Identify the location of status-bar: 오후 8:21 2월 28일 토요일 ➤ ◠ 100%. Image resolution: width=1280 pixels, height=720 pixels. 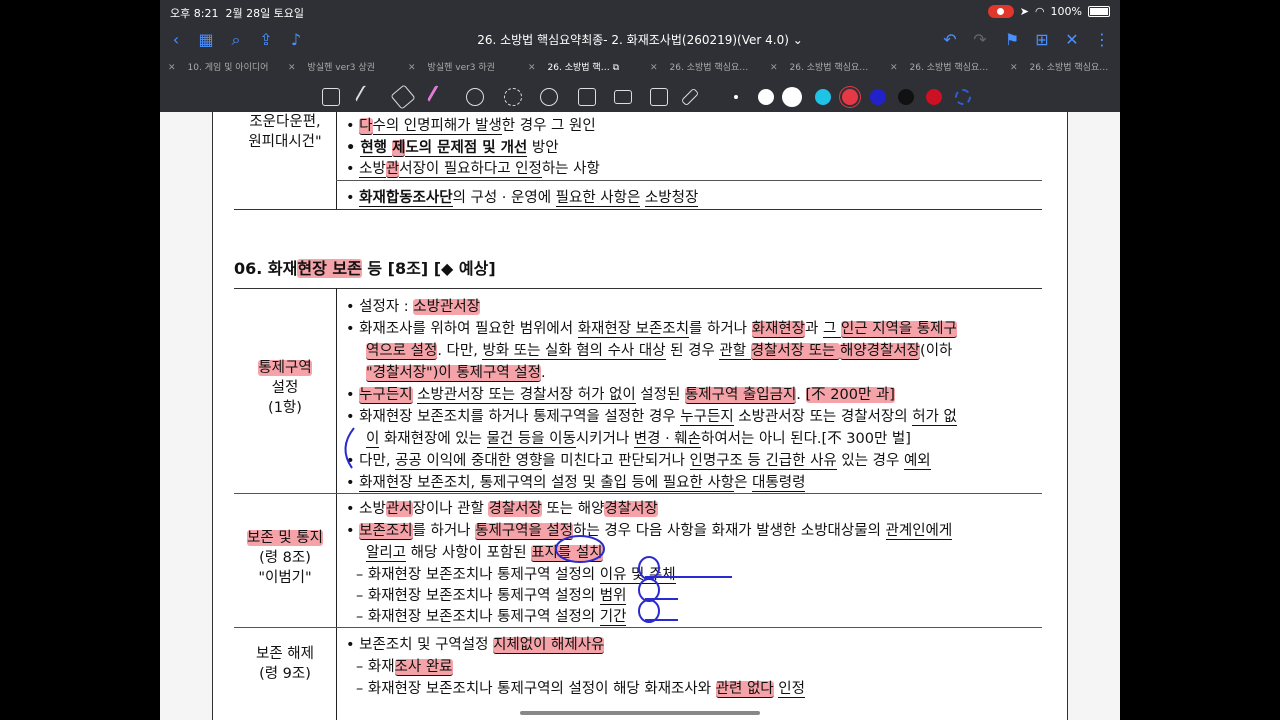
(640, 12).